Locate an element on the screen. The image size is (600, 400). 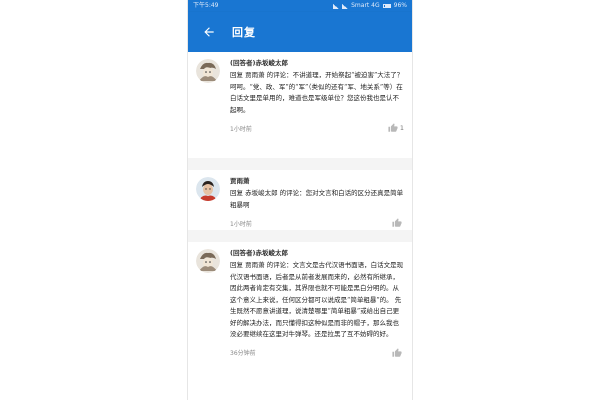
status-carrier: Smart 4G is located at coordinates (365, 5).